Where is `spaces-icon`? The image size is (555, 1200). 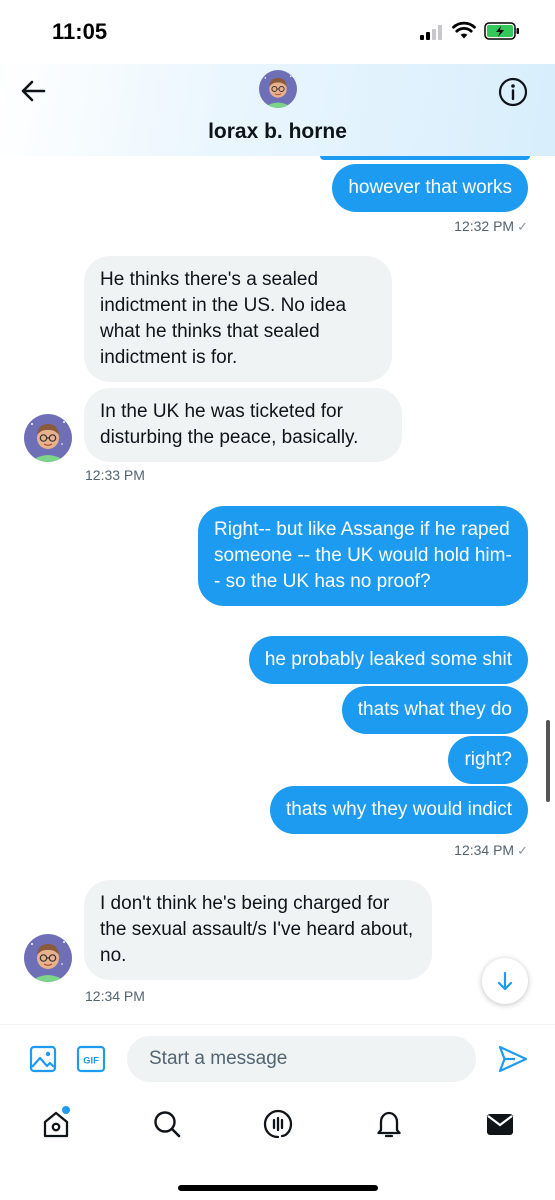 spaces-icon is located at coordinates (278, 1124).